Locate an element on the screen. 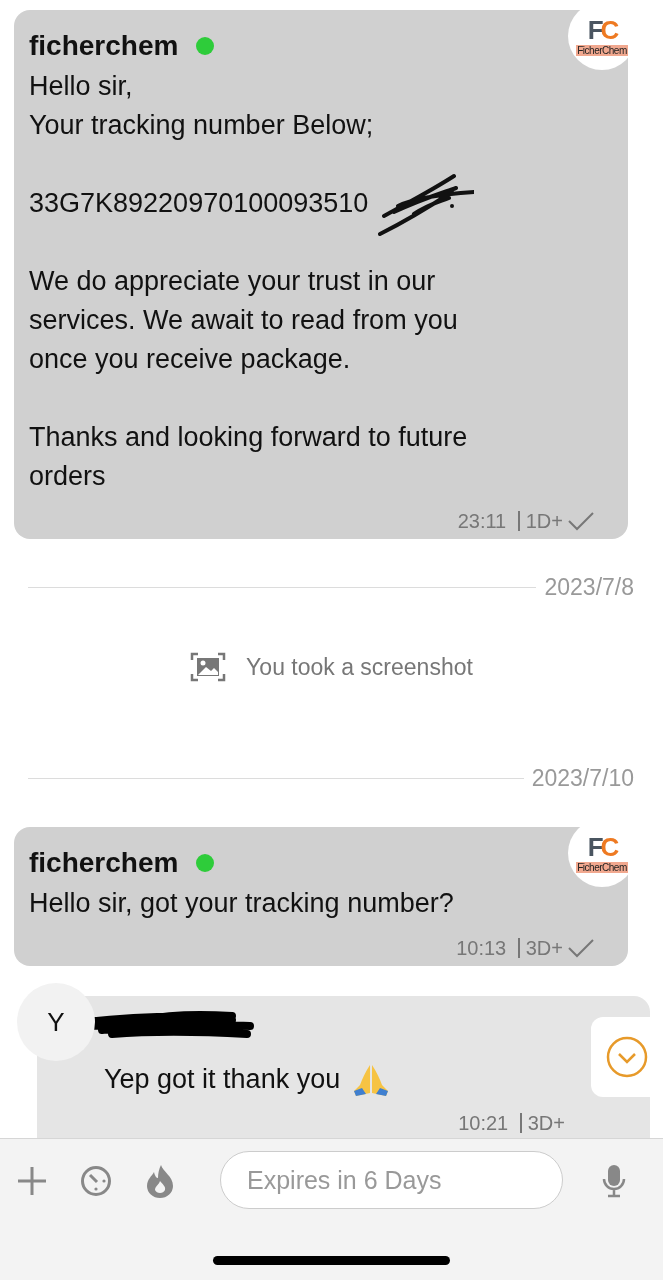 Image resolution: width=663 pixels, height=1280 pixels. message-text: Yep got it thank you is located at coordinates (222, 1079).